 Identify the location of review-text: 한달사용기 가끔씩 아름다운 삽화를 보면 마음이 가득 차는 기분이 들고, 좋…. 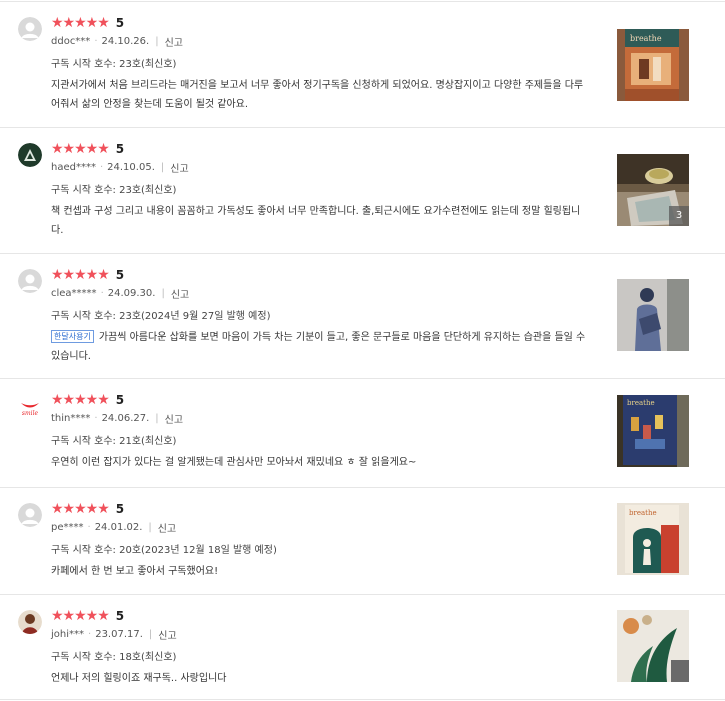
(321, 347).